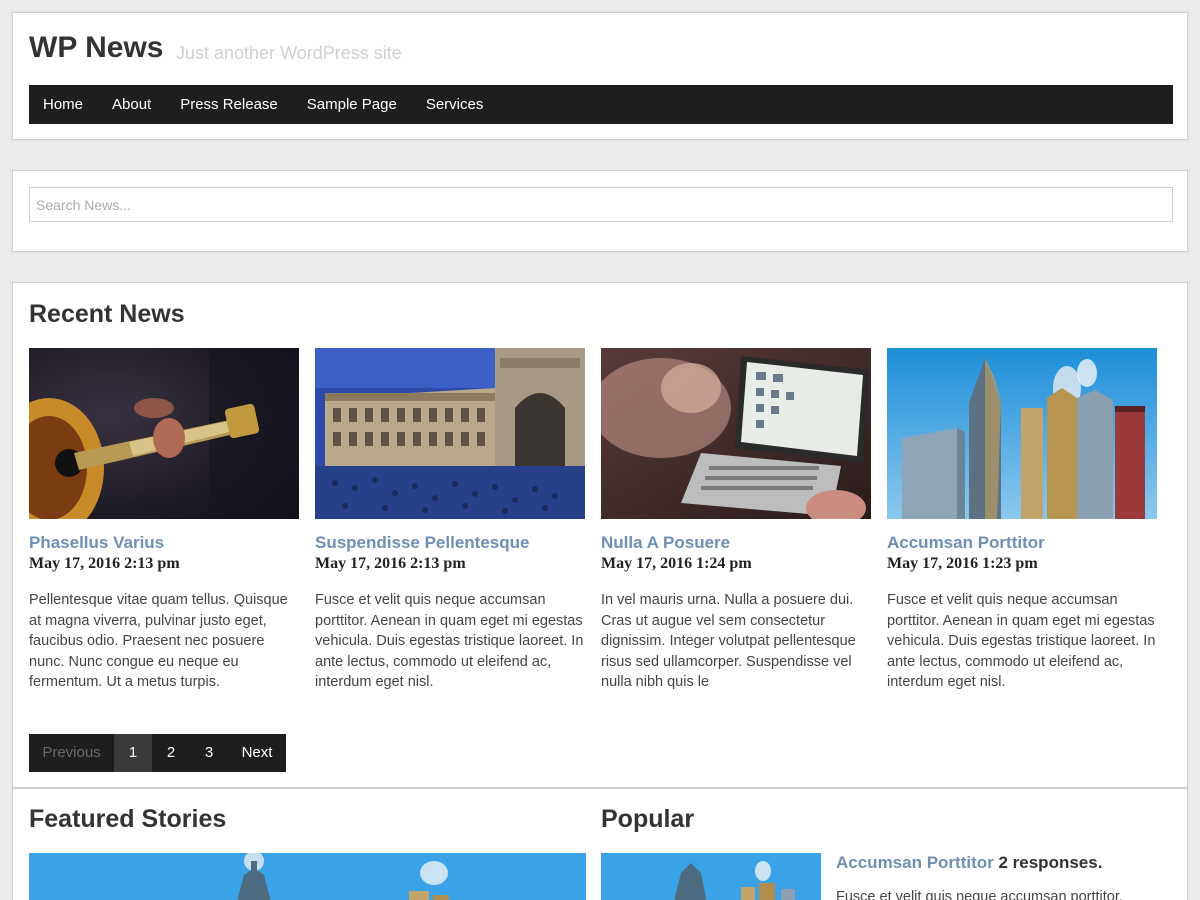  I want to click on news-card-image-plaza, so click(450, 433).